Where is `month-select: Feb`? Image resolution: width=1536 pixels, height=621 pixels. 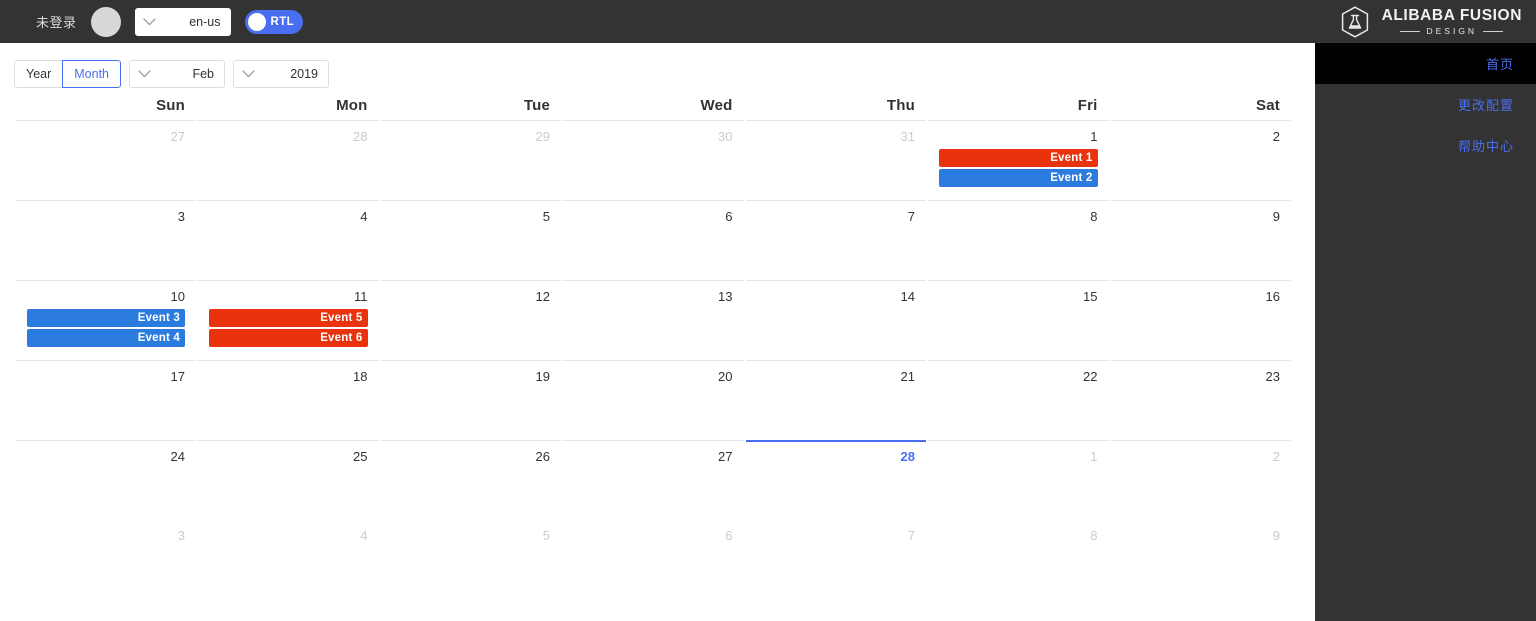
month-select: Feb is located at coordinates (177, 74).